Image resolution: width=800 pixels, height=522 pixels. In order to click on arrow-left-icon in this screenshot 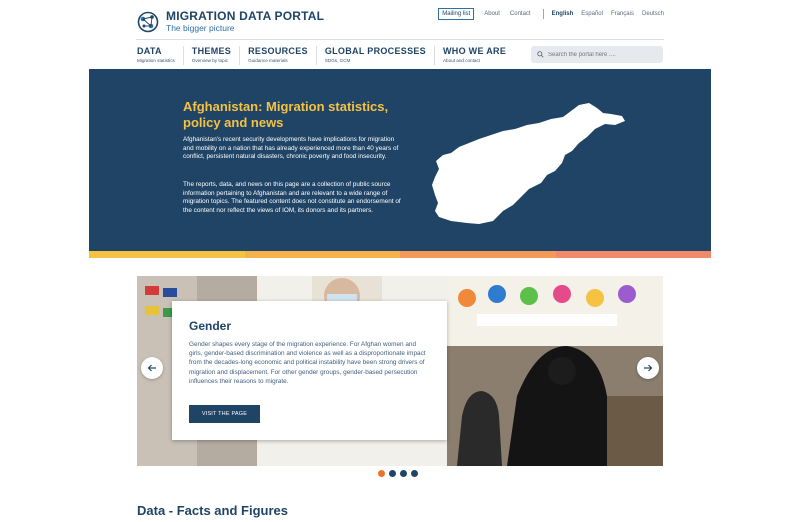, I will do `click(151, 368)`.